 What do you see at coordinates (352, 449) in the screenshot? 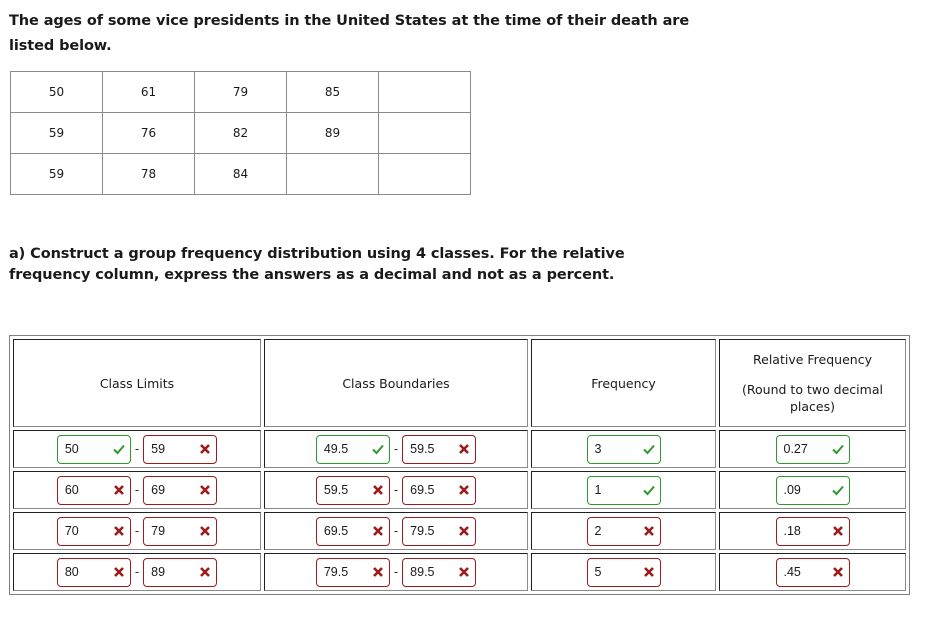
I see `lower-boundary-input: 49.5` at bounding box center [352, 449].